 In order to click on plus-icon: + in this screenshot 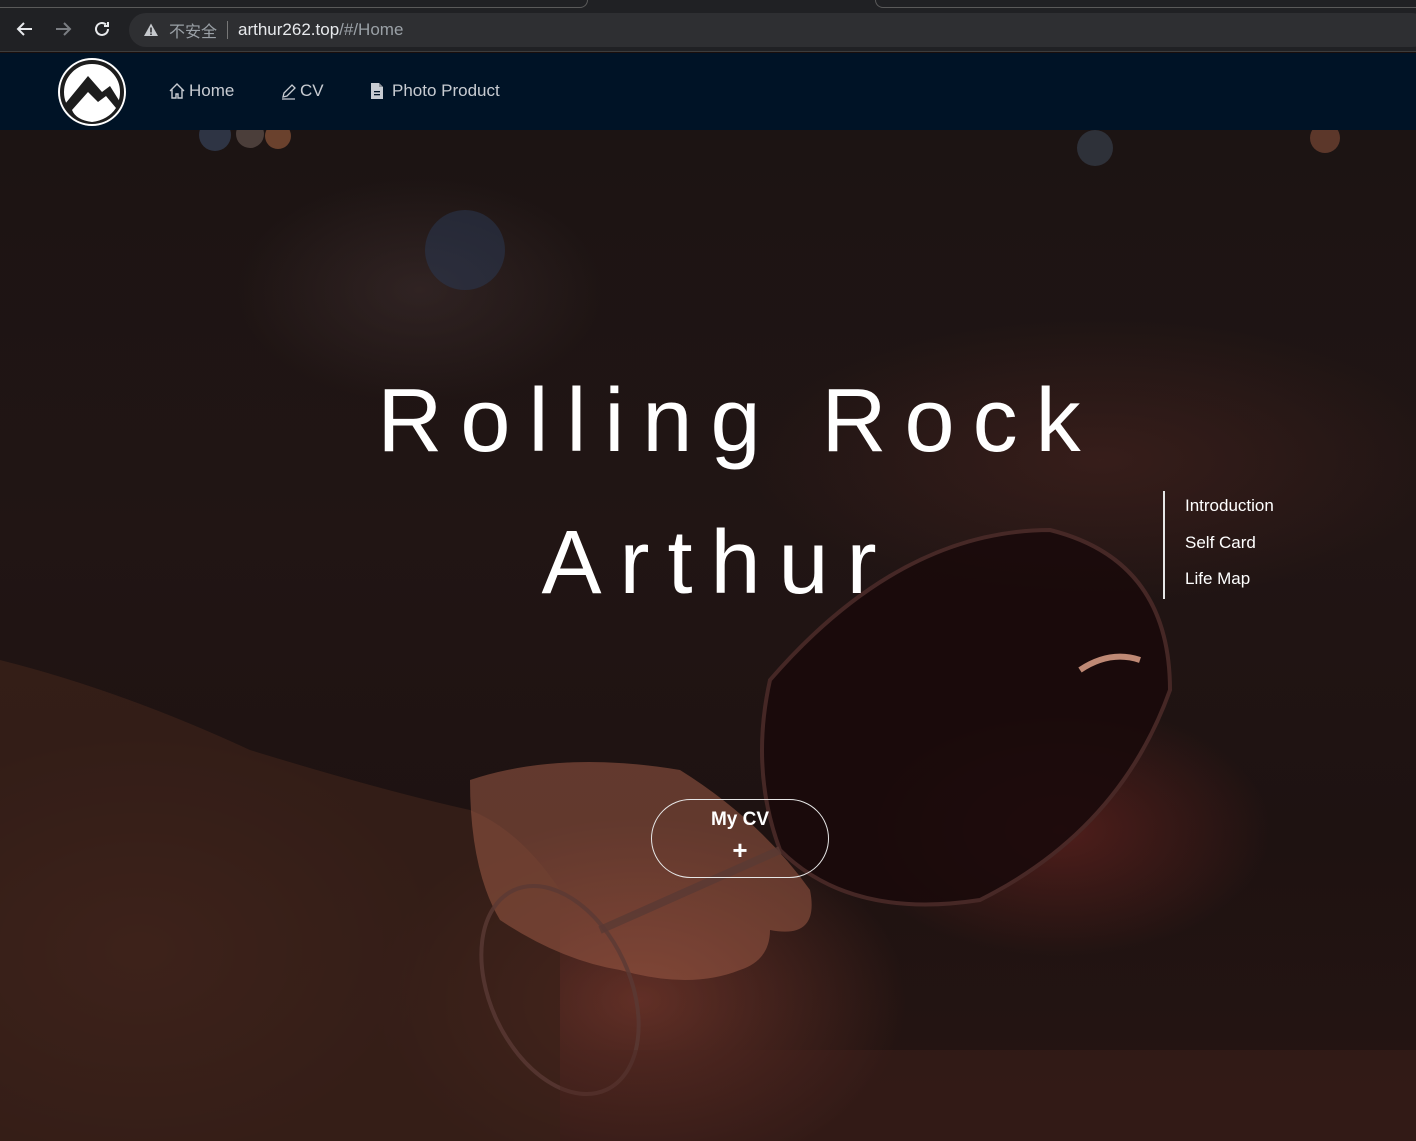, I will do `click(740, 849)`.